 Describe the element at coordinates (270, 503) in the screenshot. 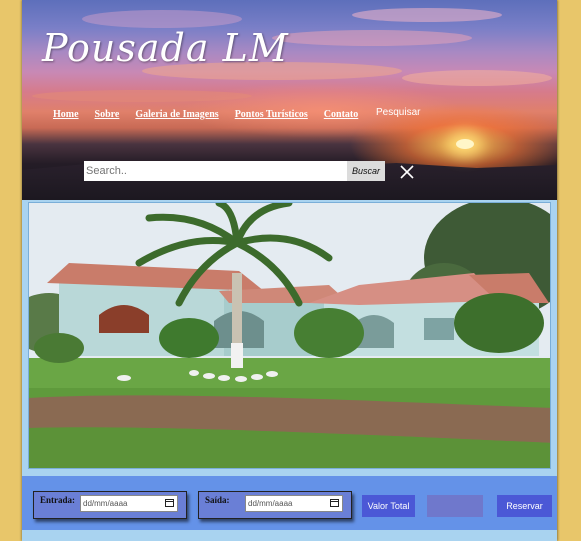

I see `checkout-date-placeholder: dd/mm/aaaa` at that location.